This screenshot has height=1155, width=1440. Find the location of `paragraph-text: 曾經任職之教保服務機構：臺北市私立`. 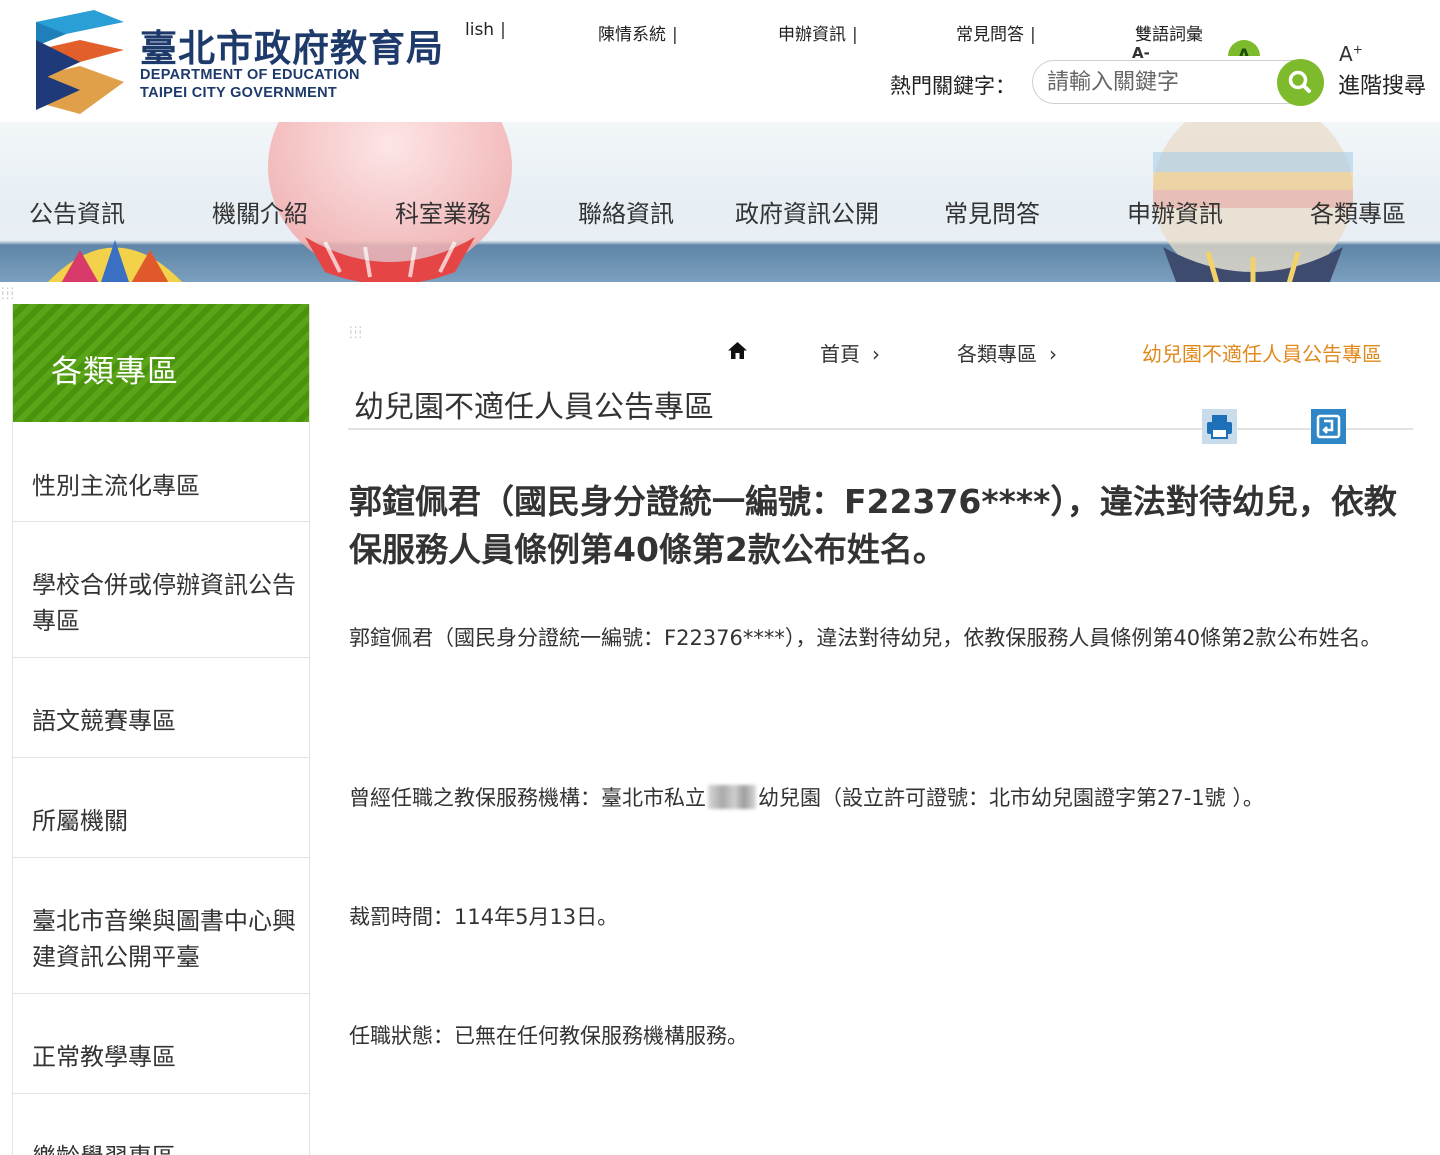

paragraph-text: 曾經任職之教保服務機構：臺北市私立 is located at coordinates (527, 798).